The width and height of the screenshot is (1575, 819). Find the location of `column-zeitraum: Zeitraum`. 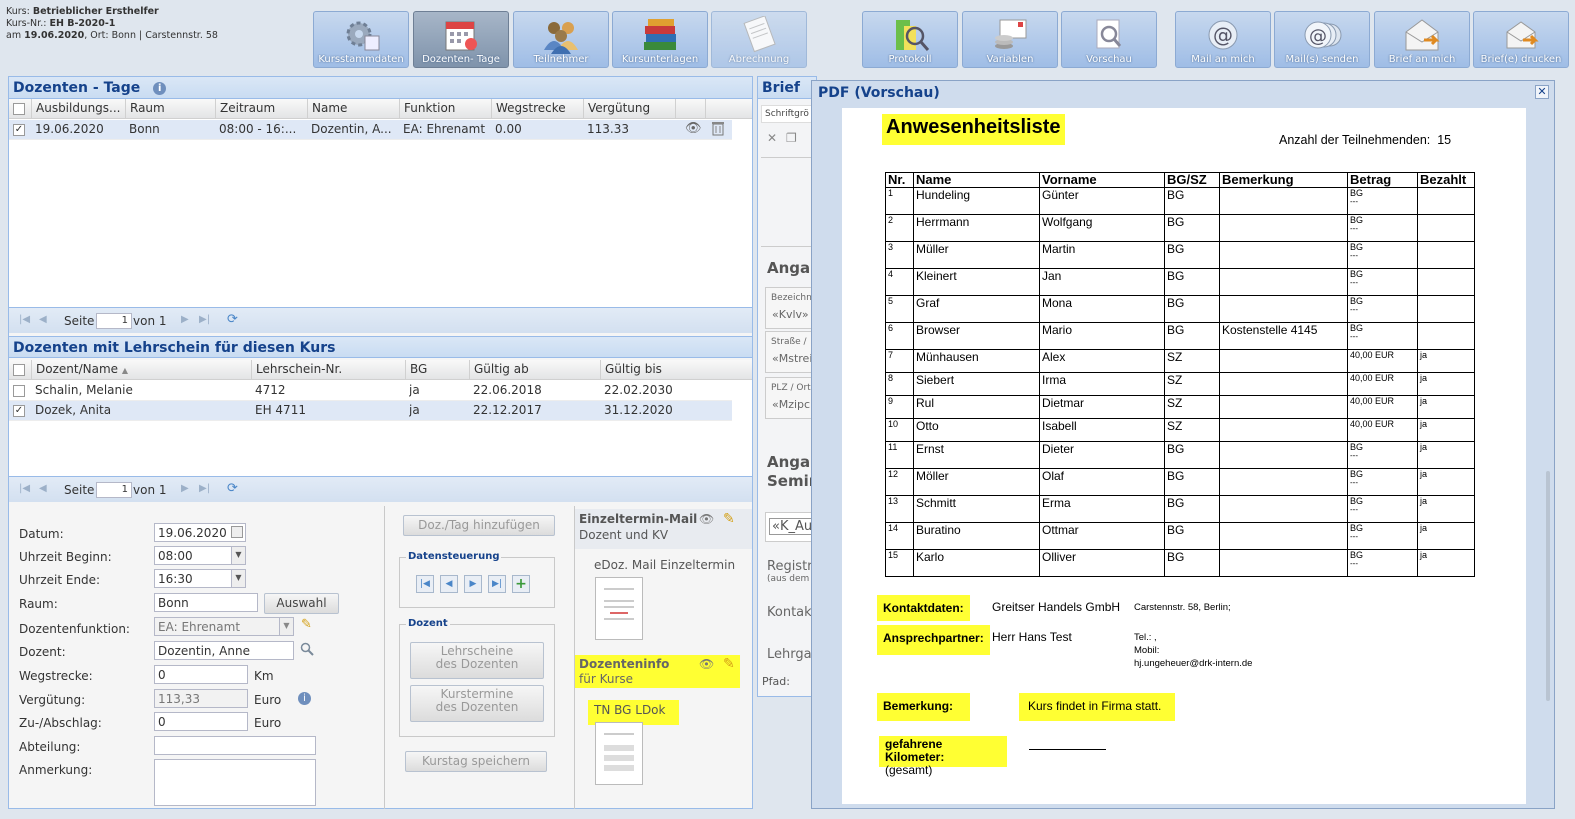

column-zeitraum: Zeitraum is located at coordinates (261, 109).